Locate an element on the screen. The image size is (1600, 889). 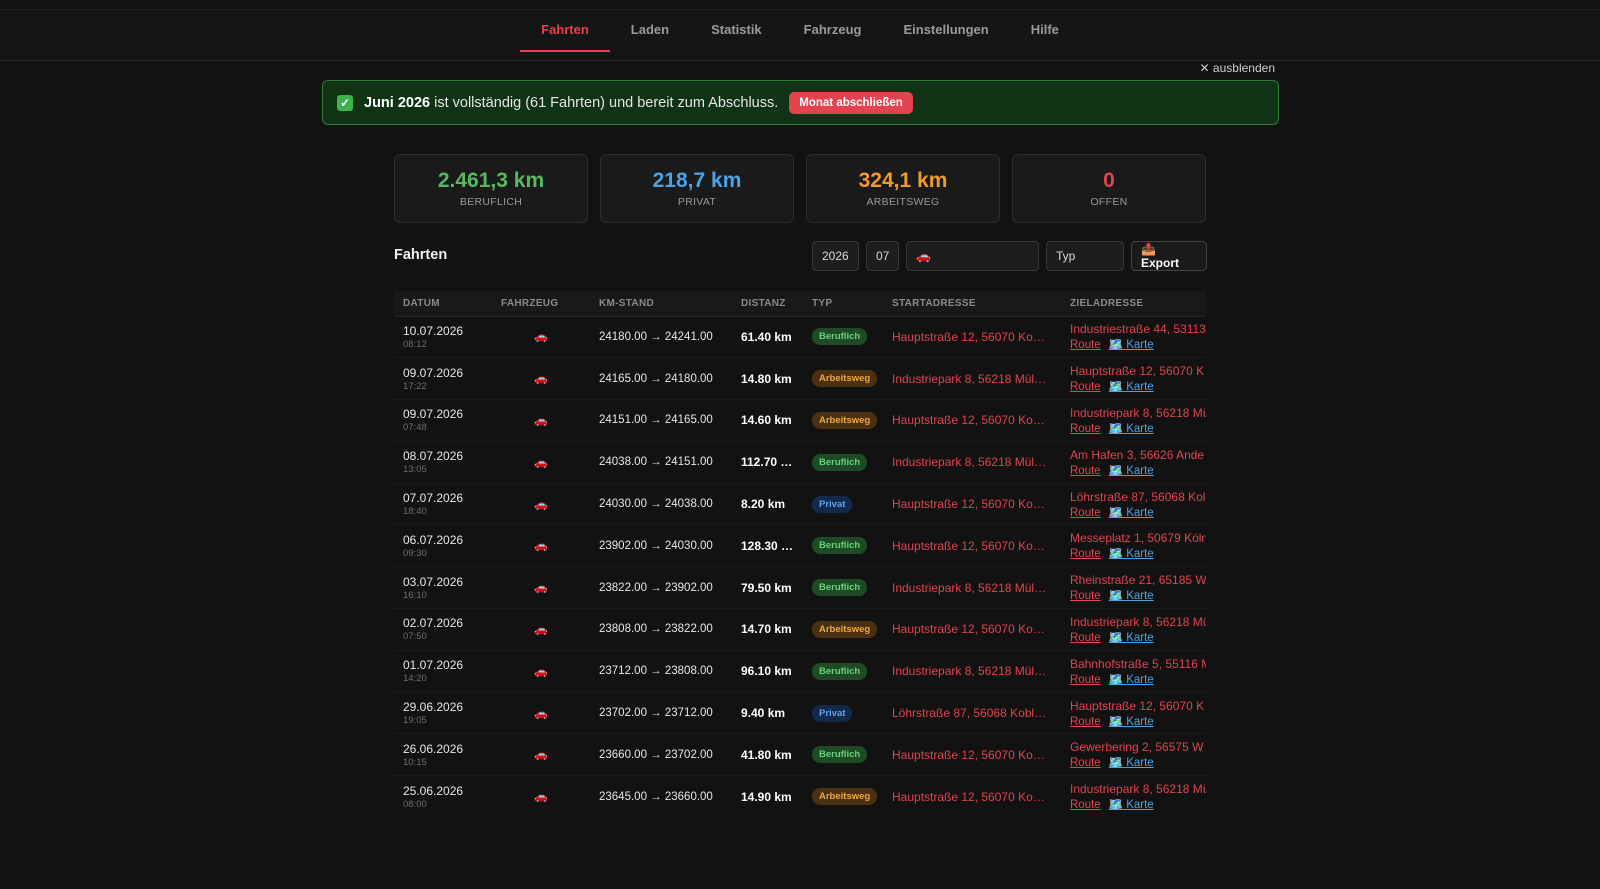
cell-distanz: 79.50 km is located at coordinates (767, 588).